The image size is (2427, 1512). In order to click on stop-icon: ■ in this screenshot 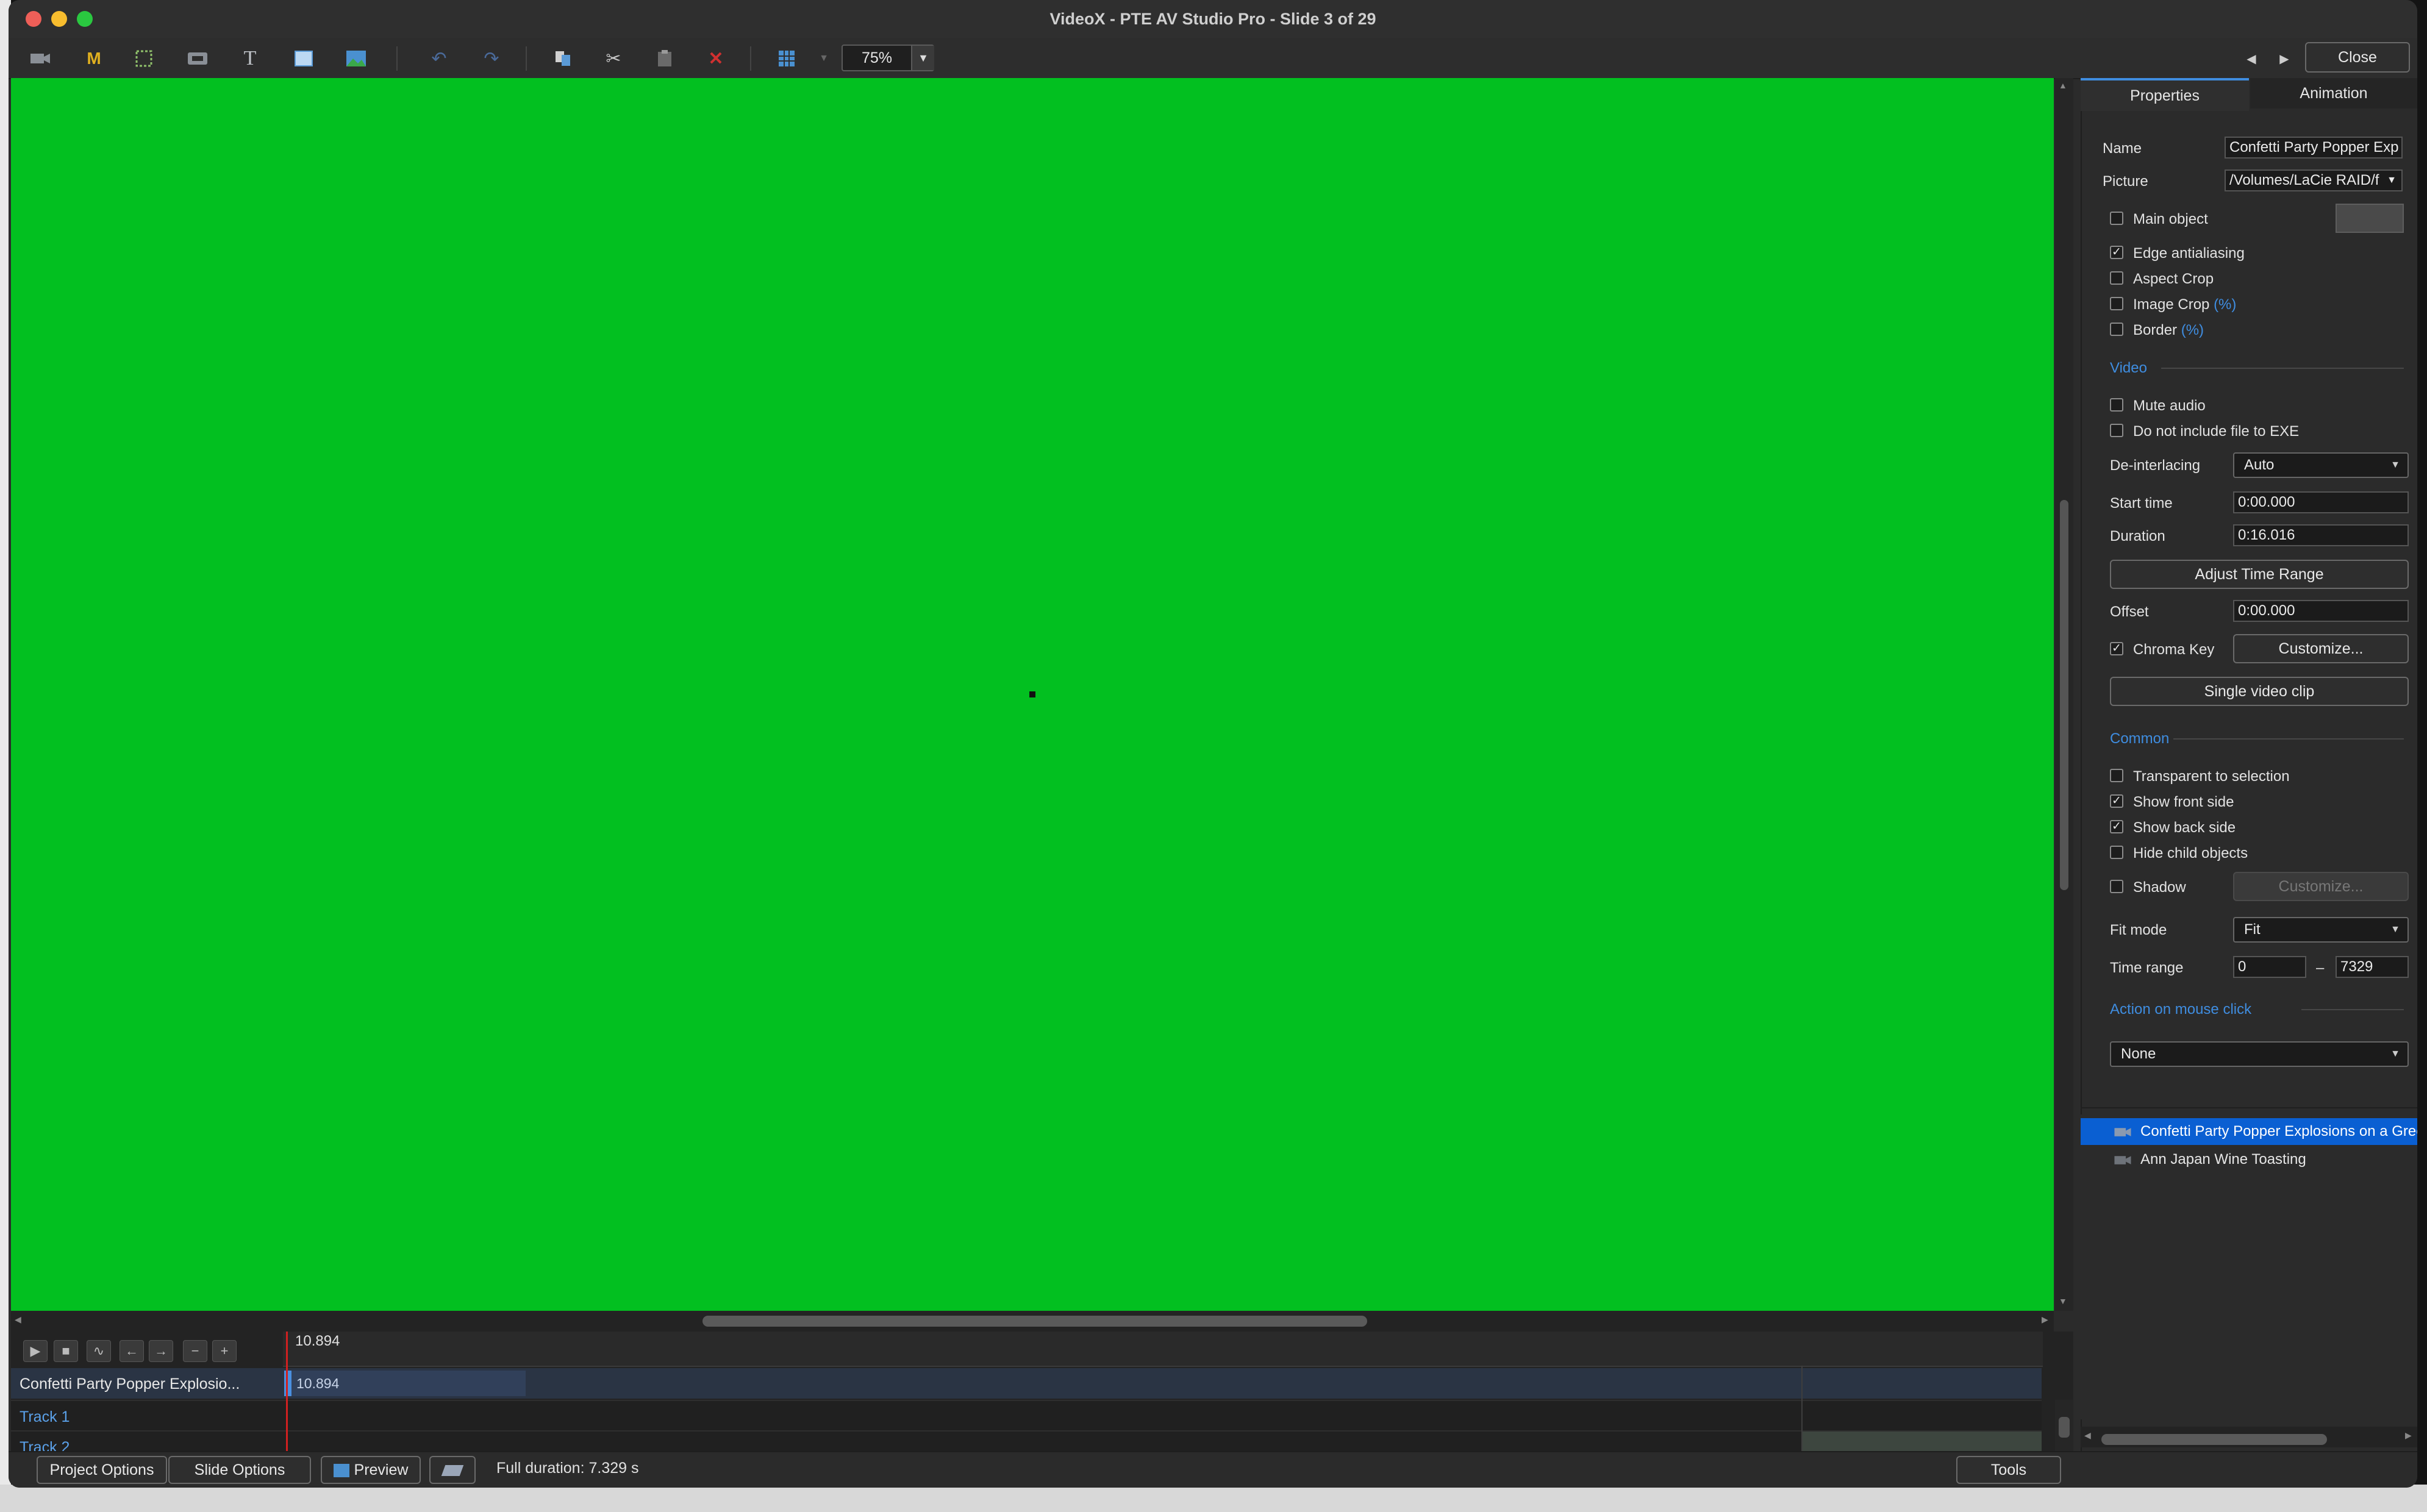, I will do `click(66, 1351)`.